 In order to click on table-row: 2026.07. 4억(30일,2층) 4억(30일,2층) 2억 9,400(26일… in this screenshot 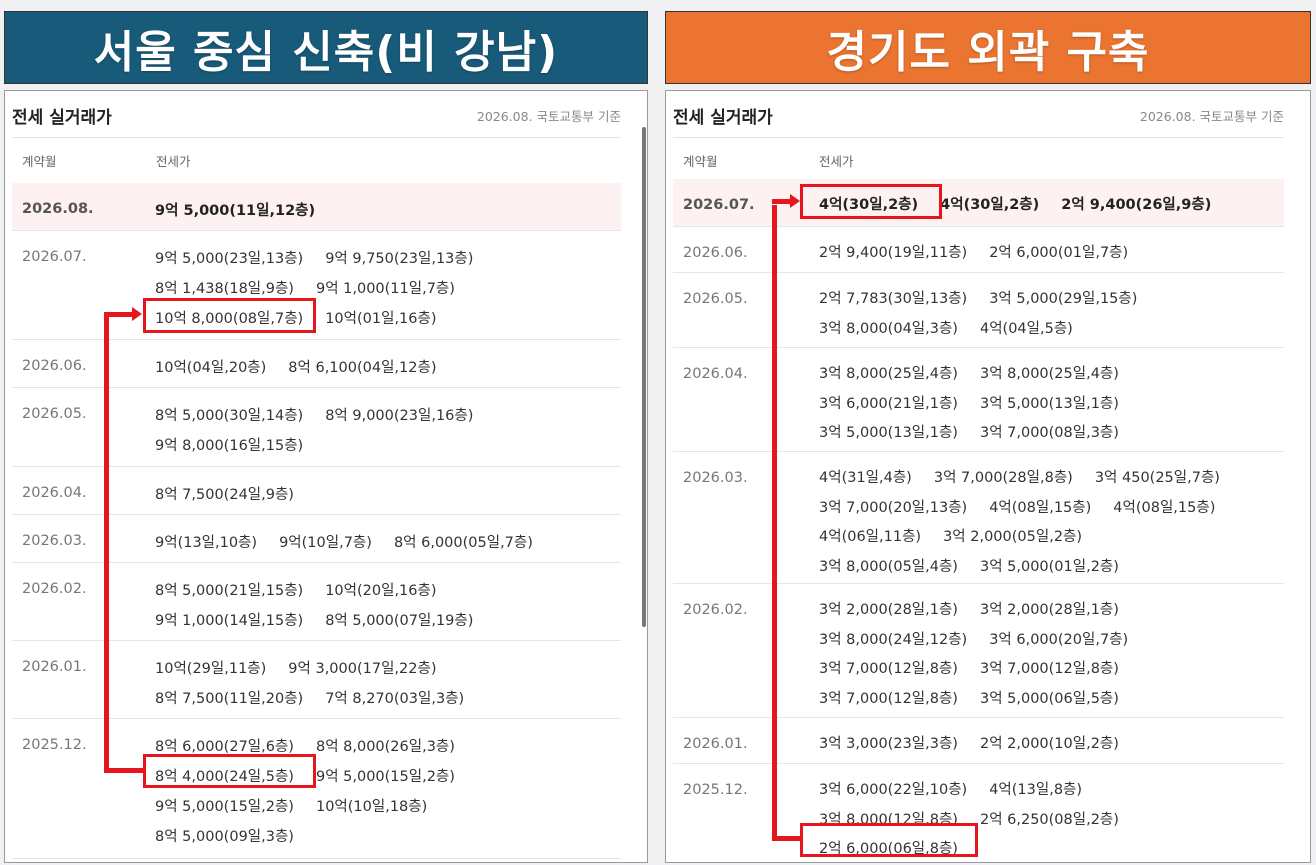, I will do `click(978, 203)`.